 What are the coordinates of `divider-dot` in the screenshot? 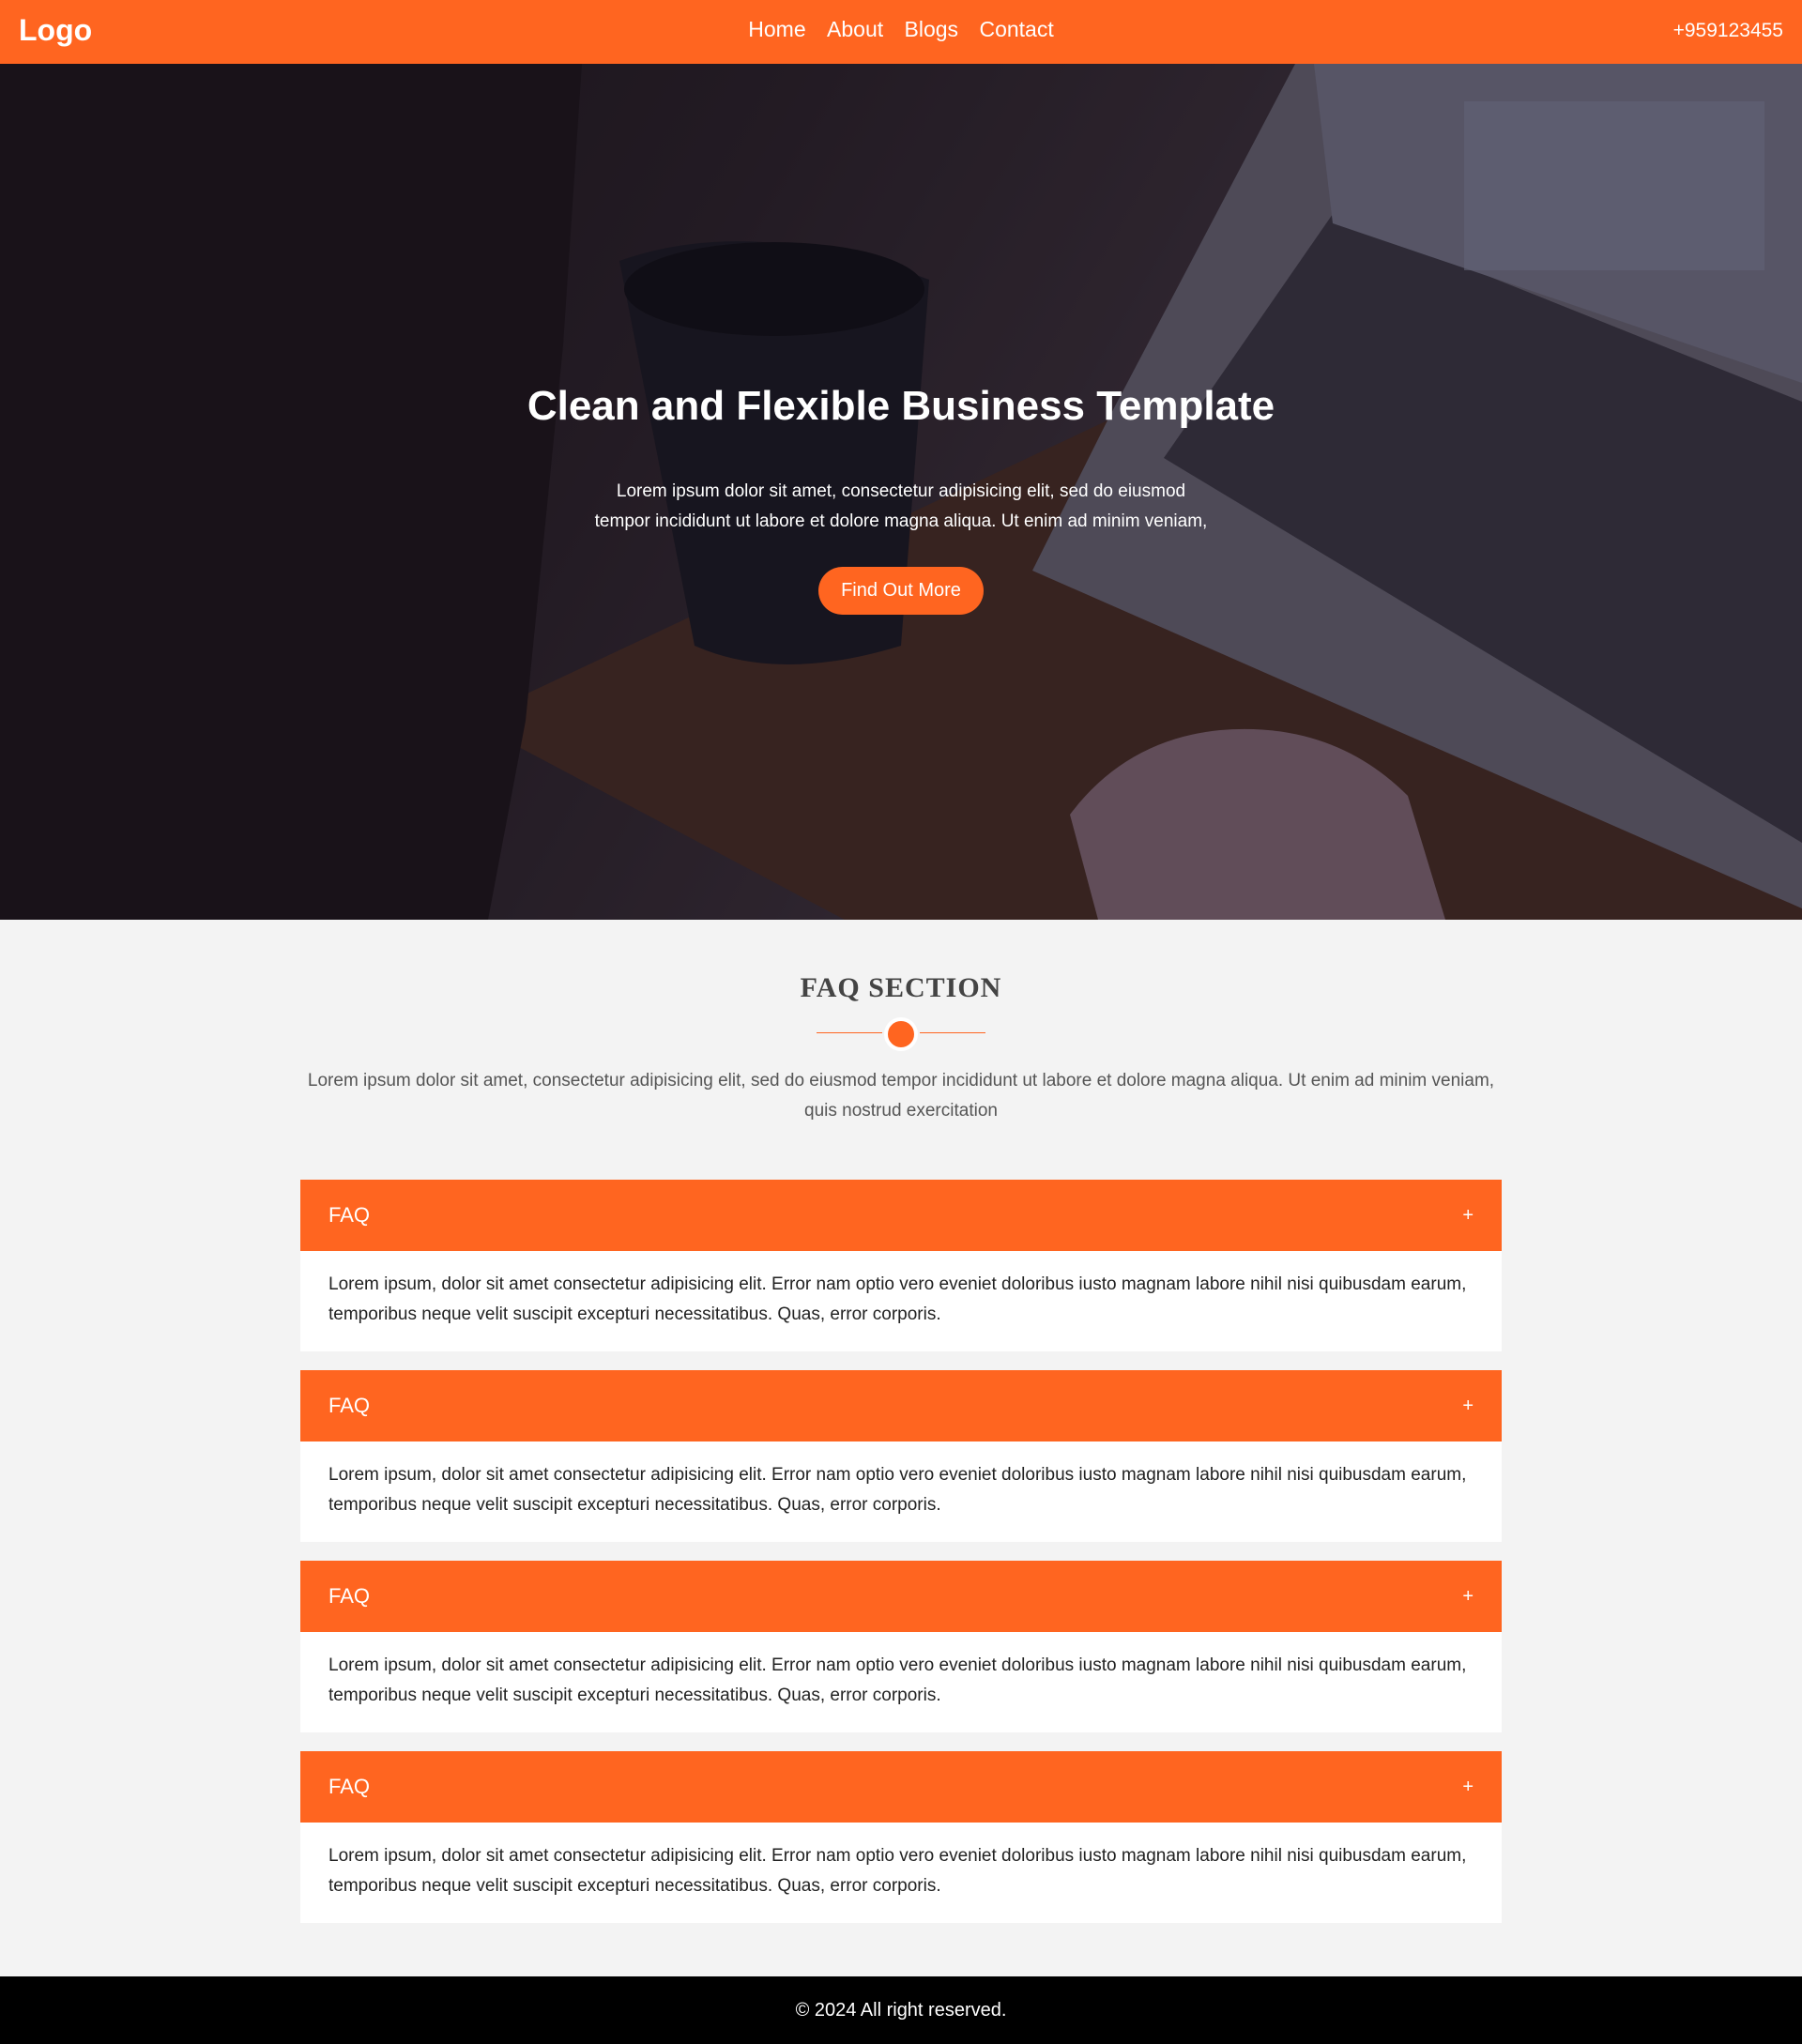 It's located at (901, 1034).